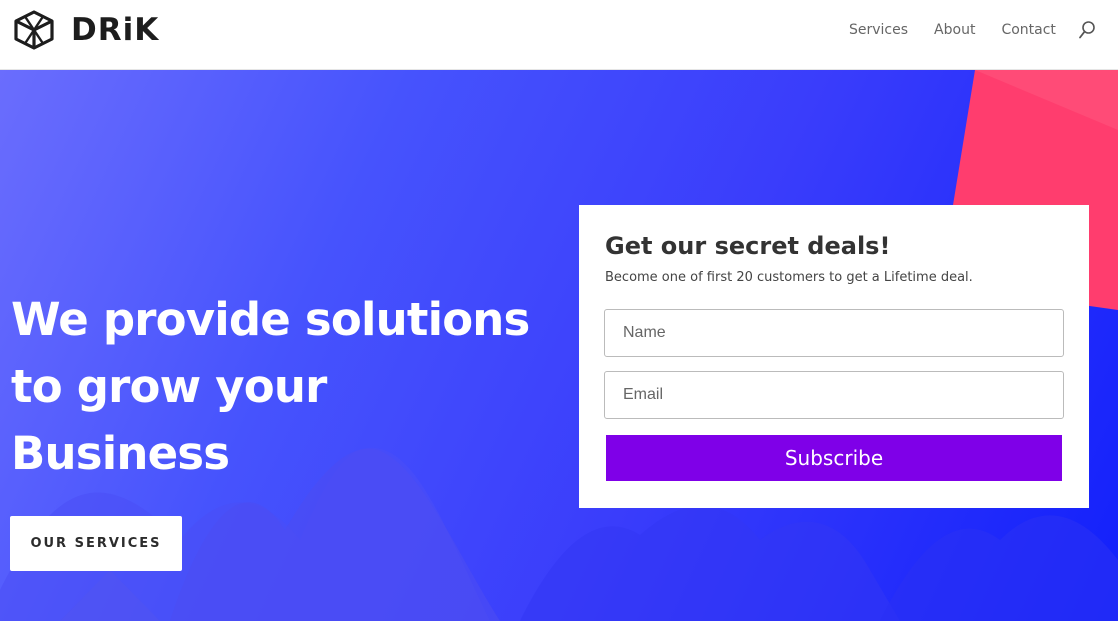 Image resolution: width=1118 pixels, height=621 pixels. What do you see at coordinates (878, 30) in the screenshot?
I see `nav-item-services: Services` at bounding box center [878, 30].